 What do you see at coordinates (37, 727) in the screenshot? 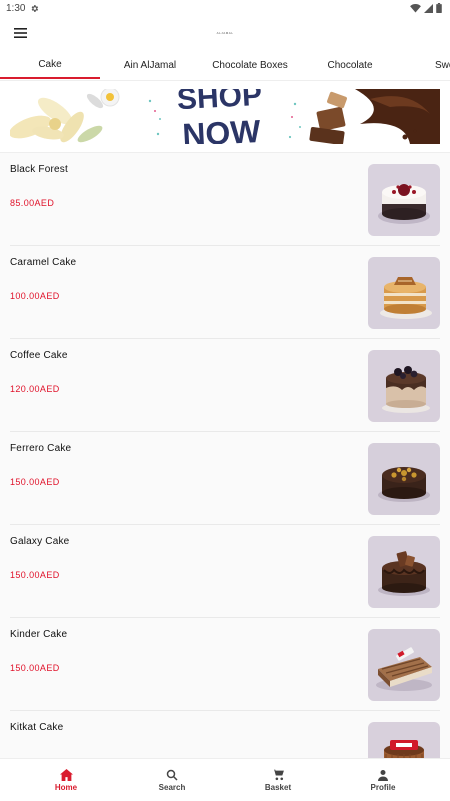
I see `product-name: Kitkat Cake` at bounding box center [37, 727].